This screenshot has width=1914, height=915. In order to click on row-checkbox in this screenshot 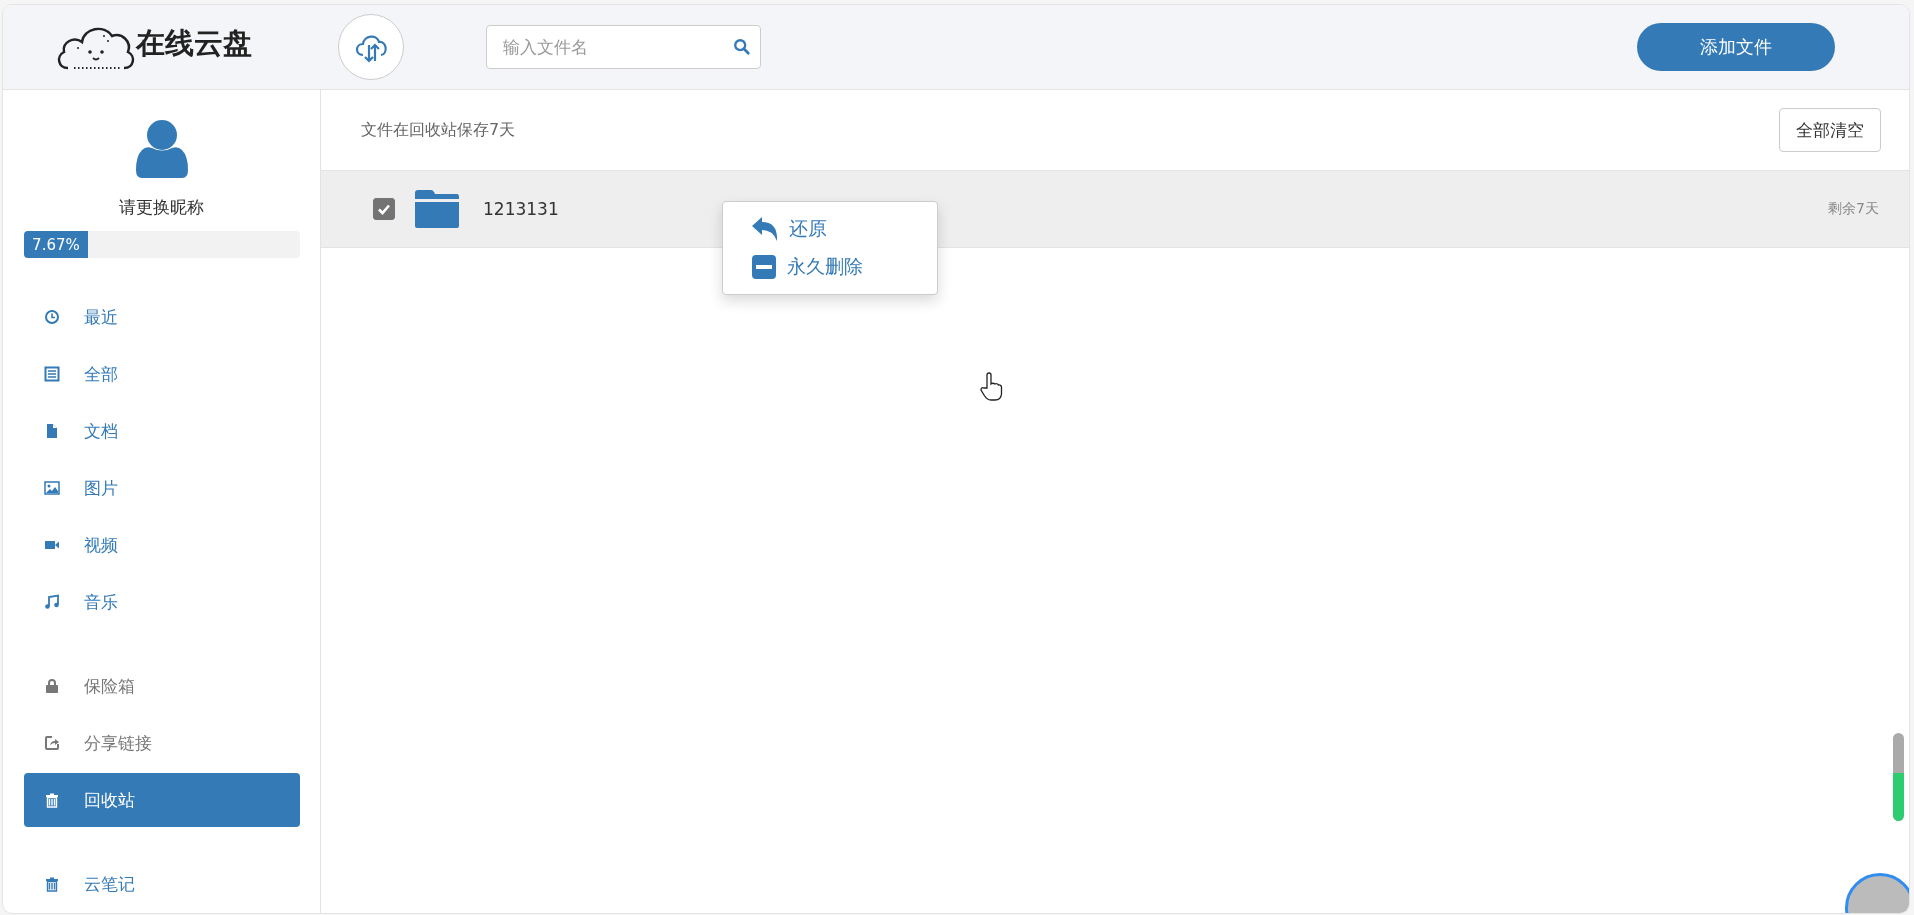, I will do `click(384, 209)`.